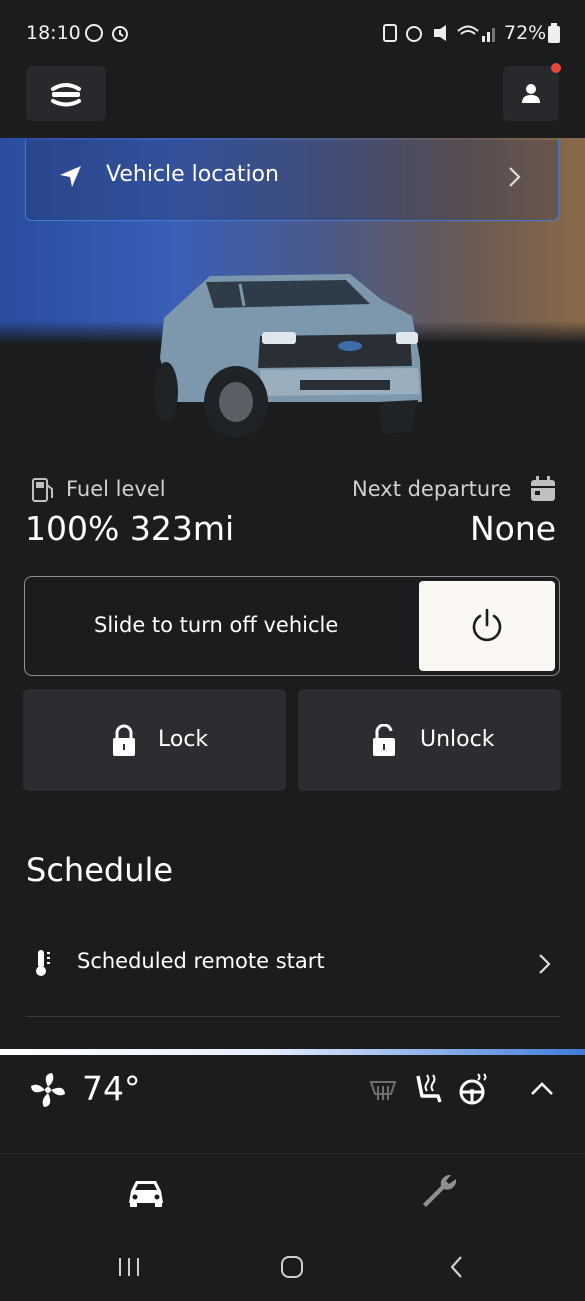 The height and width of the screenshot is (1301, 585). Describe the element at coordinates (43, 963) in the screenshot. I see `thermometer-icon` at that location.